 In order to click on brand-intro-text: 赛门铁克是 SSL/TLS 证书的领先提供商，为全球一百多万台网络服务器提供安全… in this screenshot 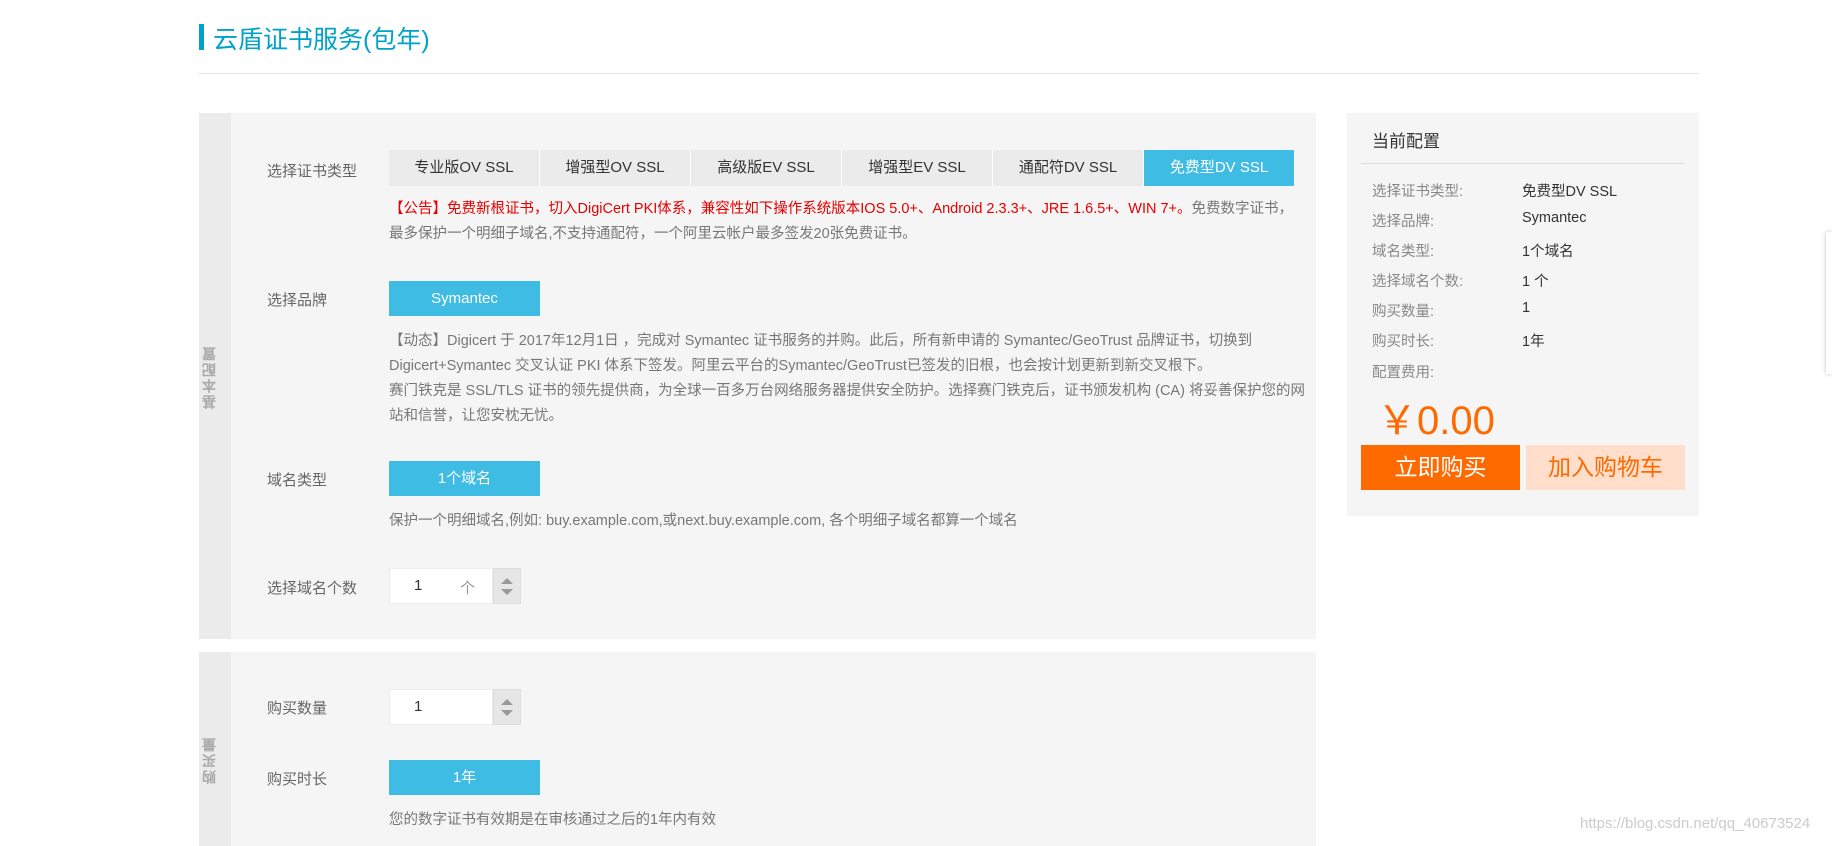, I will do `click(847, 403)`.